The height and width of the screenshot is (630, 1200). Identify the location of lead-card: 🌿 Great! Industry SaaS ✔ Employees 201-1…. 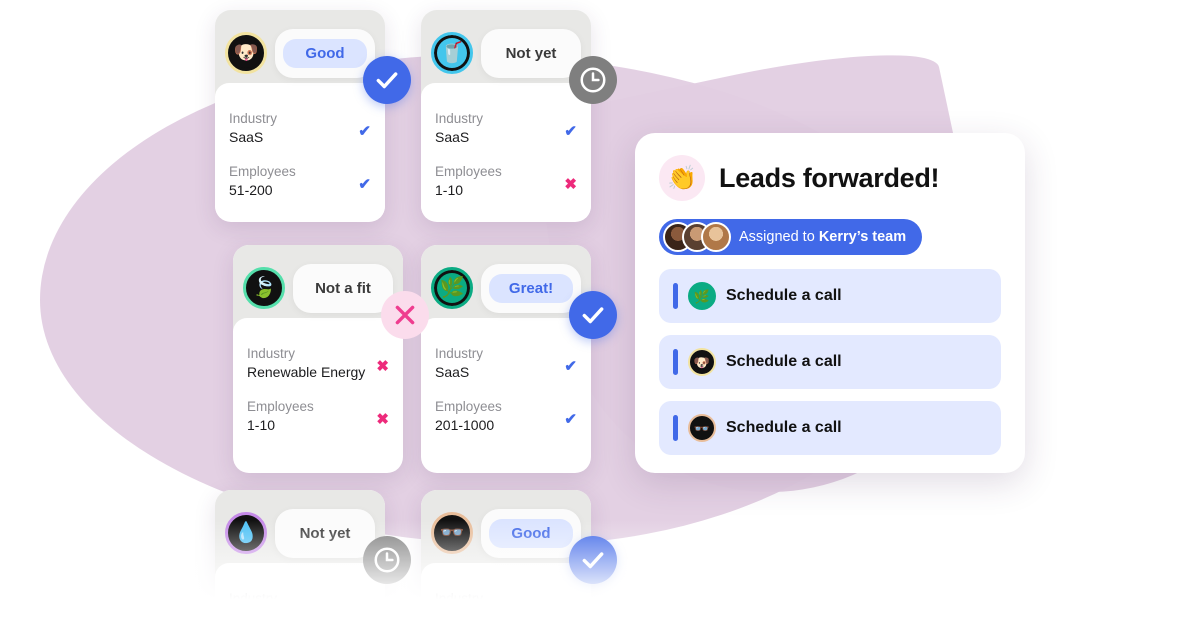
(519, 359).